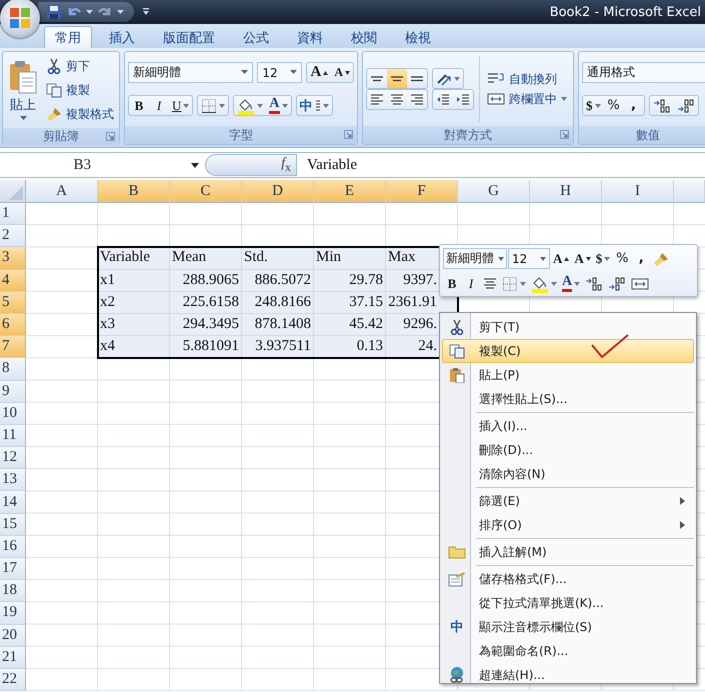  I want to click on row-header: 1, so click(13, 214).